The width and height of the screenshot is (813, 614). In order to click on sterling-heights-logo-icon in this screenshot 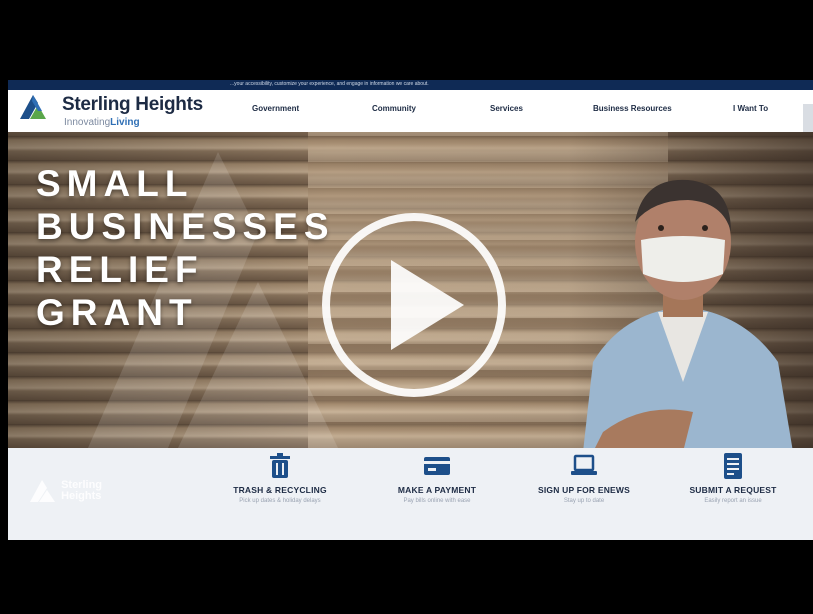, I will do `click(33, 107)`.